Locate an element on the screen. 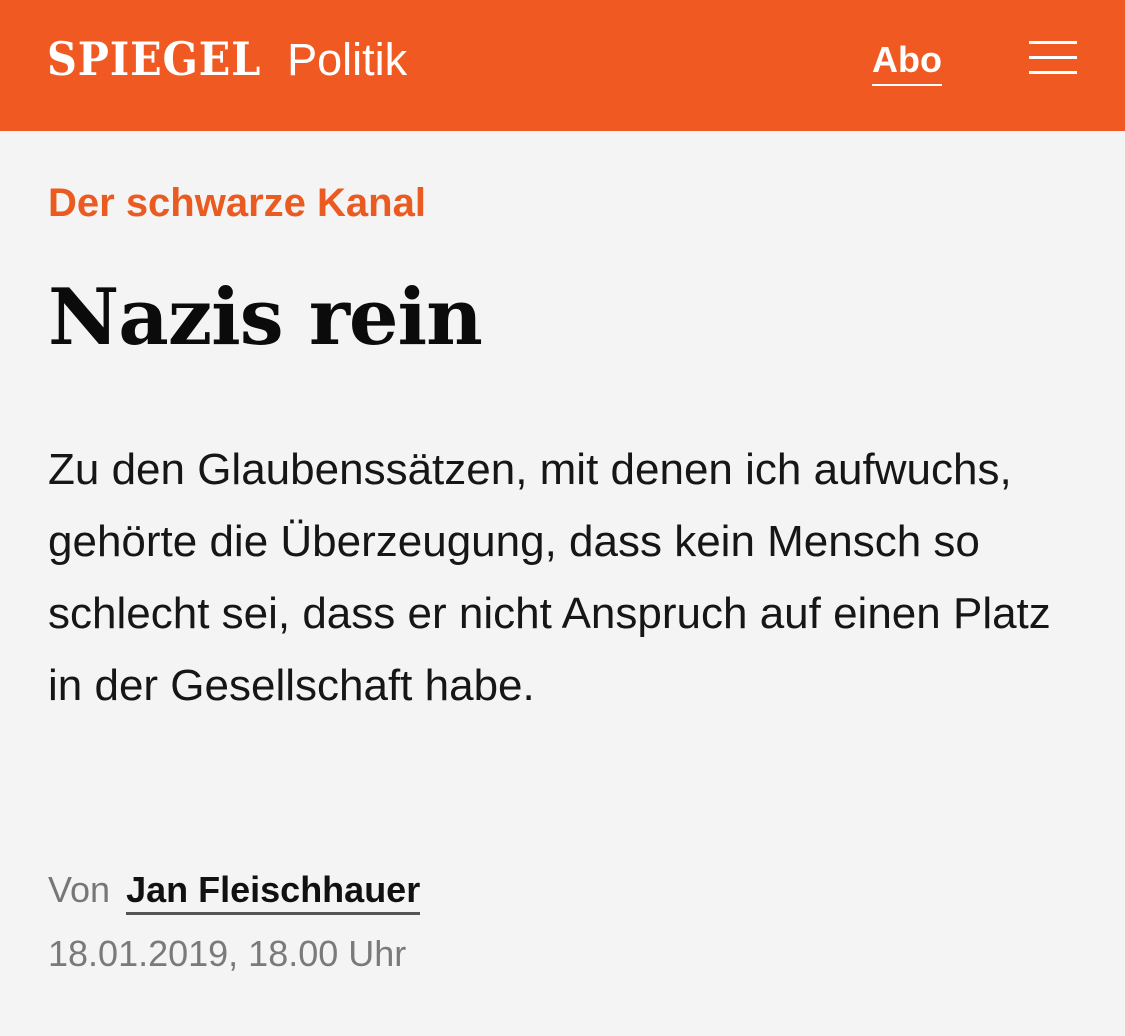 The width and height of the screenshot is (1125, 1036). author-link: Jan Fleischhauer is located at coordinates (273, 892).